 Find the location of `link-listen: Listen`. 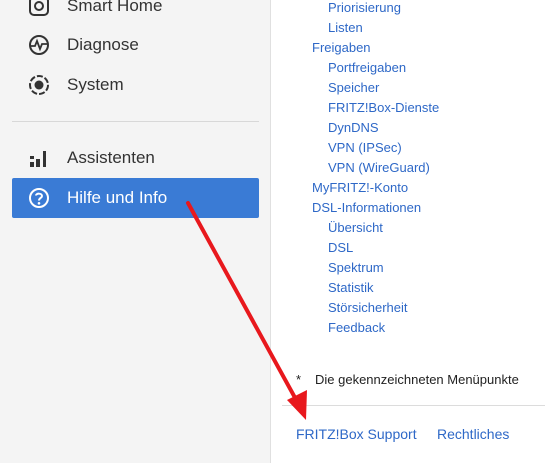

link-listen: Listen is located at coordinates (345, 27).